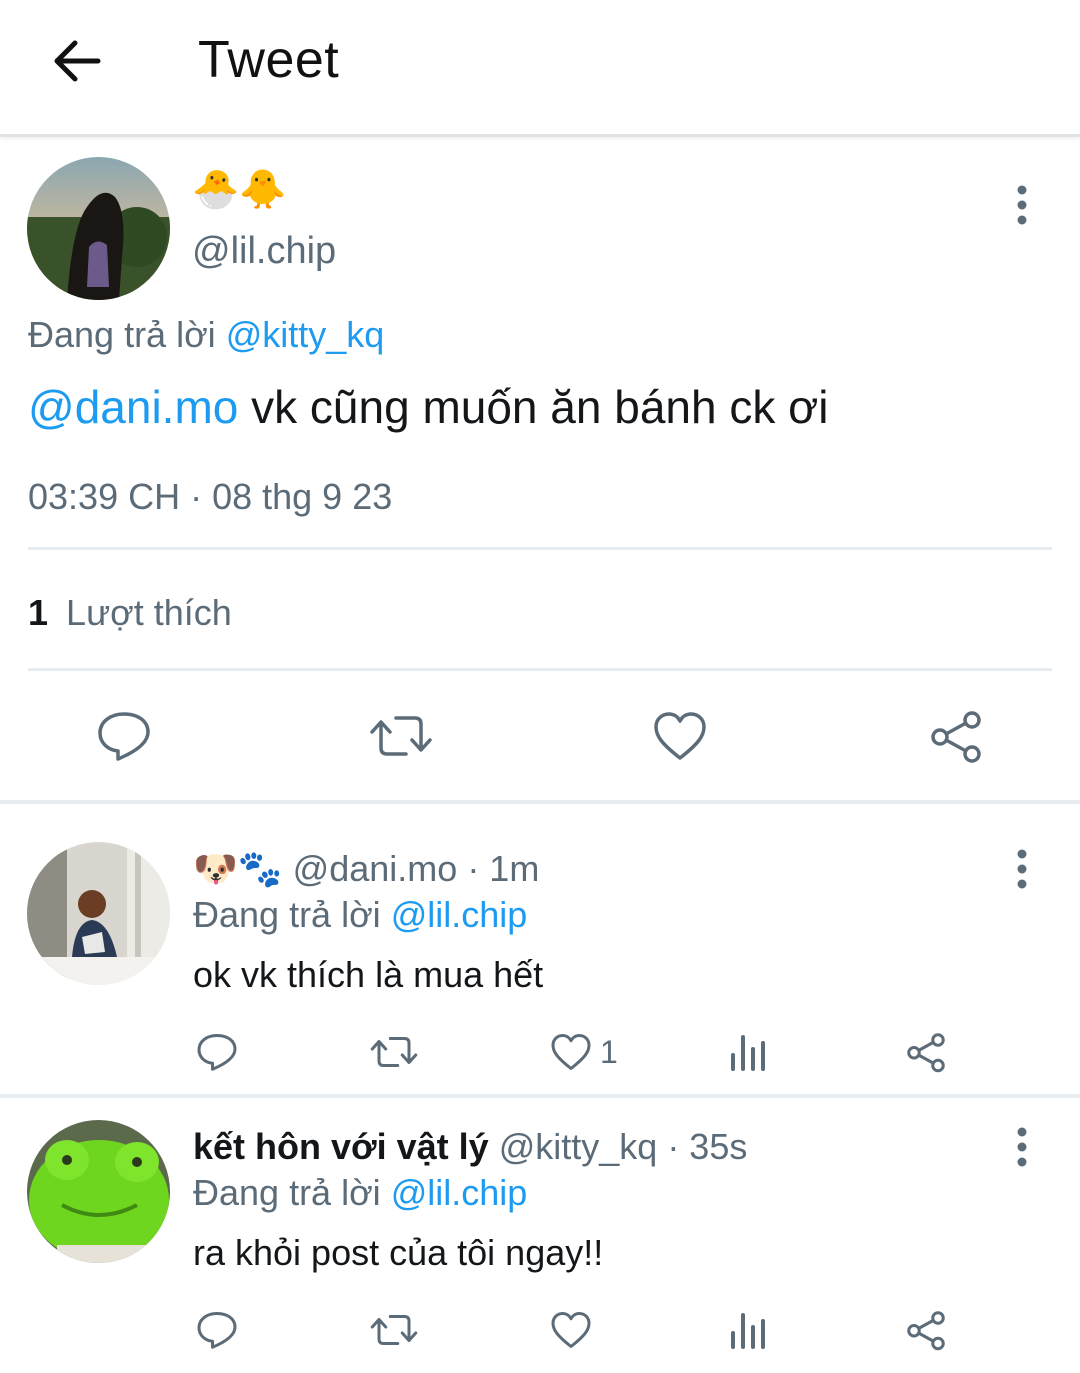 The image size is (1080, 1373). What do you see at coordinates (133, 407) in the screenshot?
I see `mention-link: @dani.mo` at bounding box center [133, 407].